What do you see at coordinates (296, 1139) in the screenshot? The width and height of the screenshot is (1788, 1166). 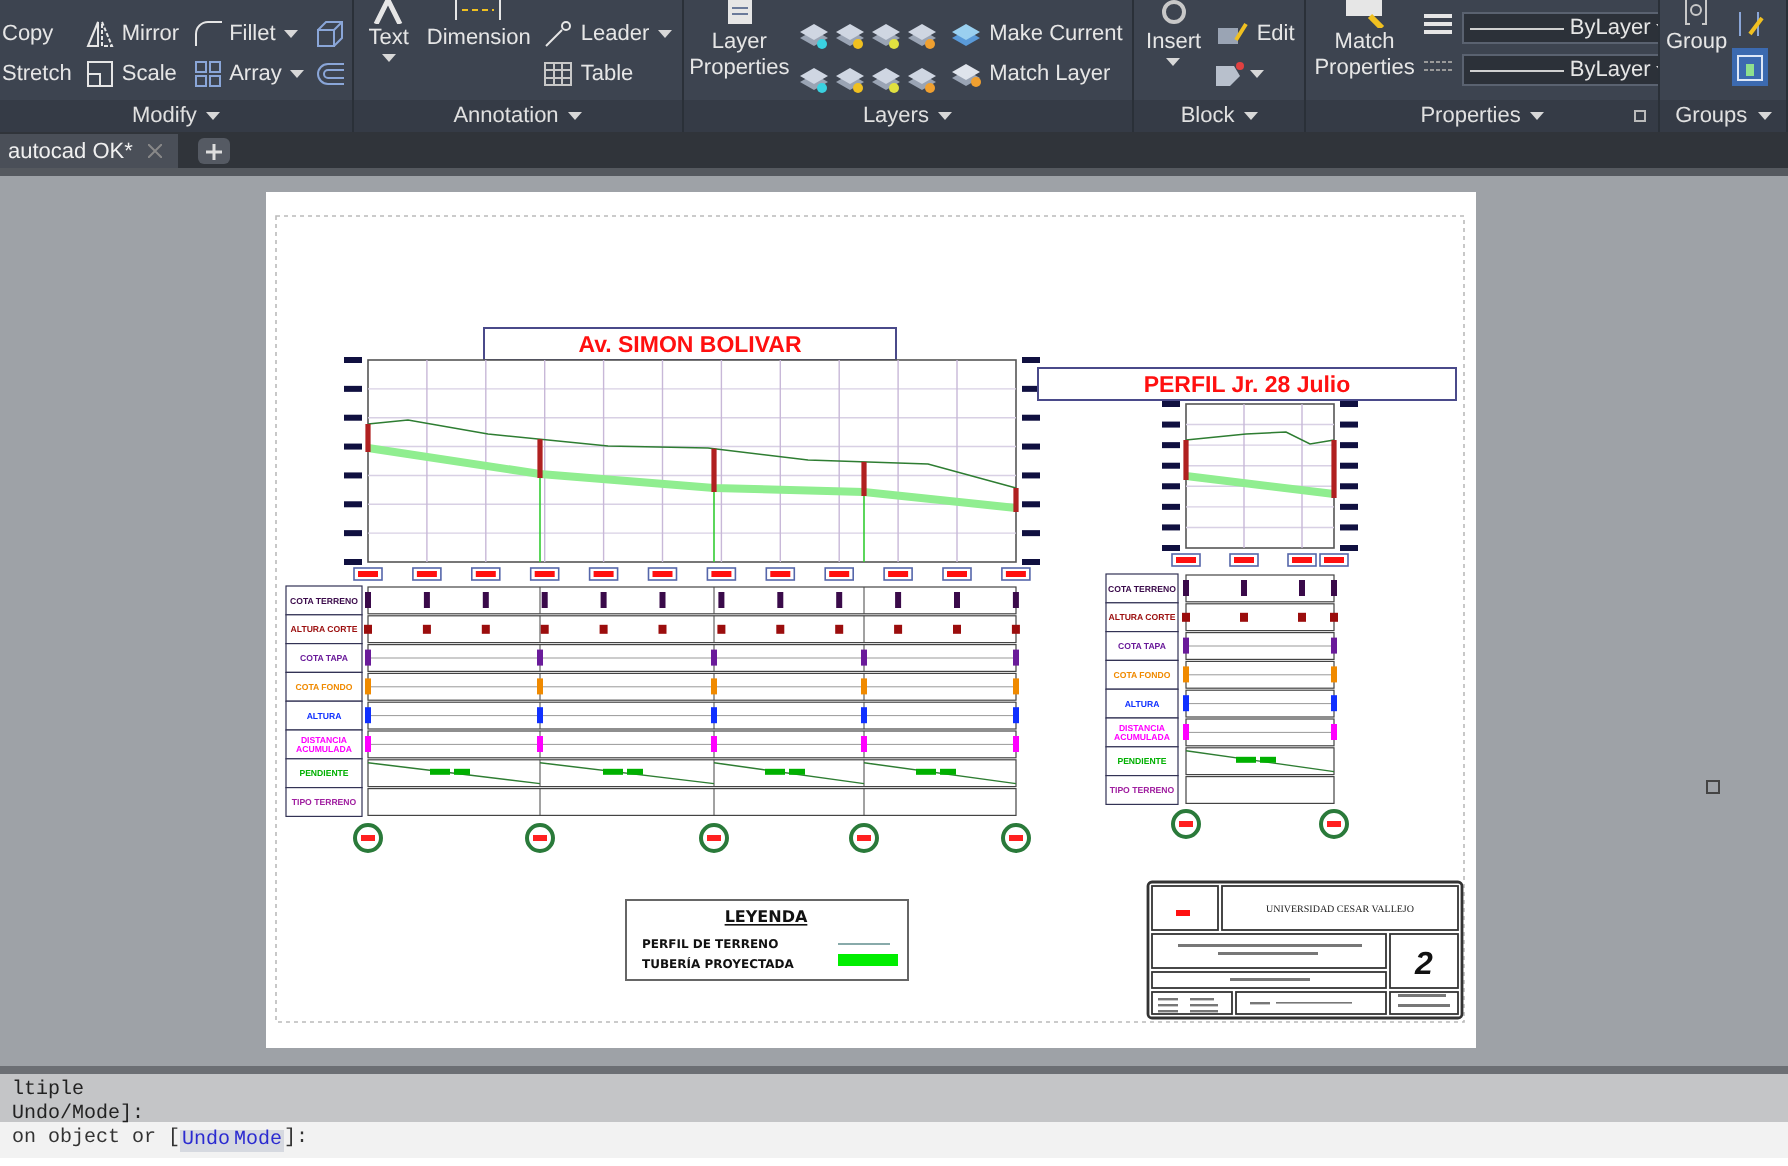 I see `command-prompt: ]:` at bounding box center [296, 1139].